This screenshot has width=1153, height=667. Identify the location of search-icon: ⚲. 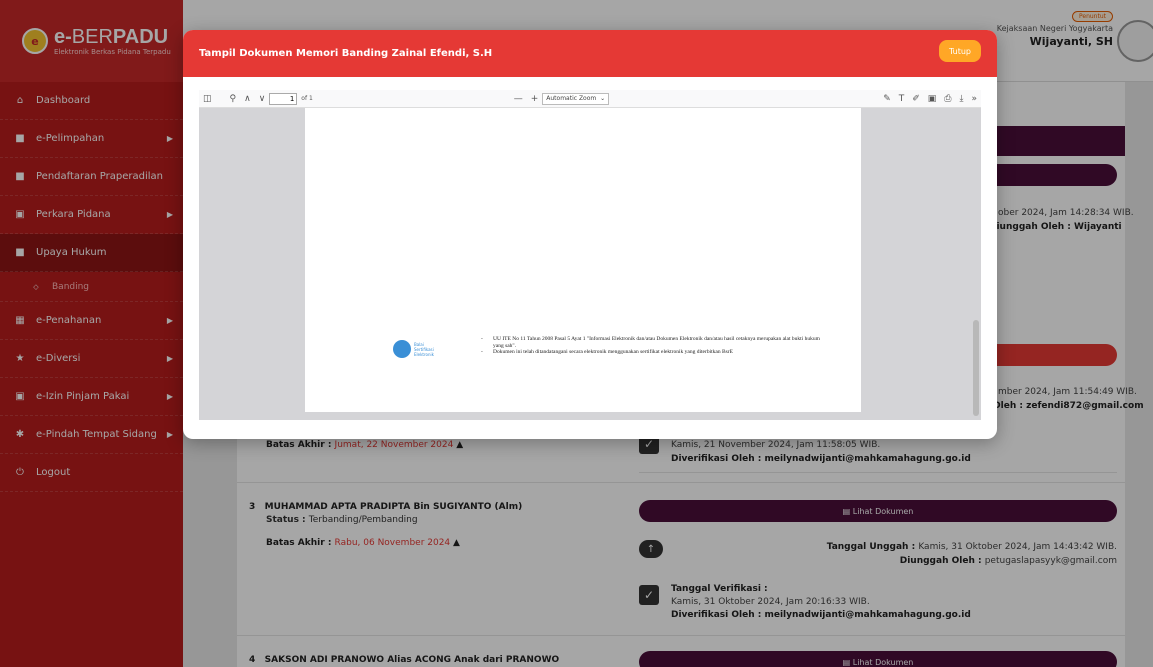
(233, 99).